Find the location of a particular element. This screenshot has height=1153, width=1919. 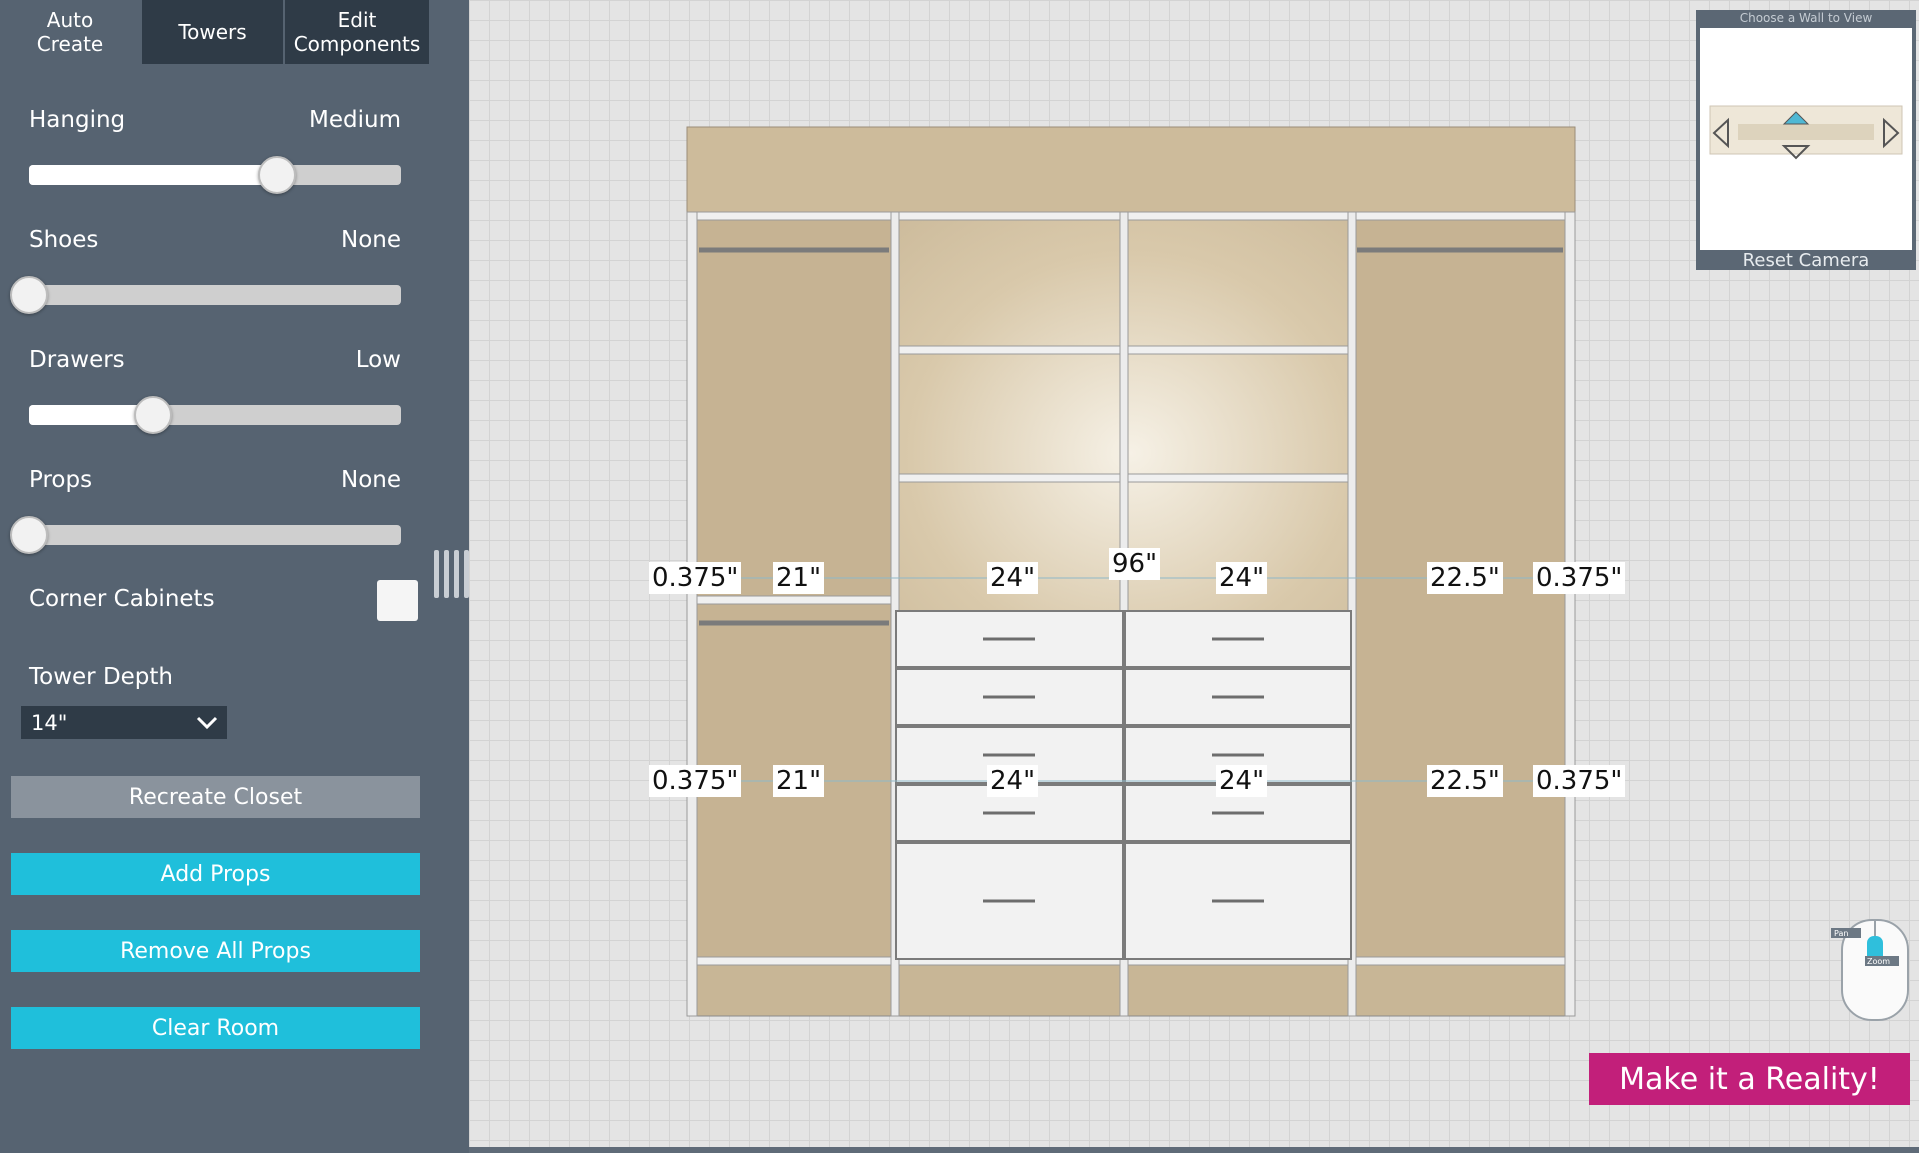

slider-shoes: Shoes None is located at coordinates (205, 270).